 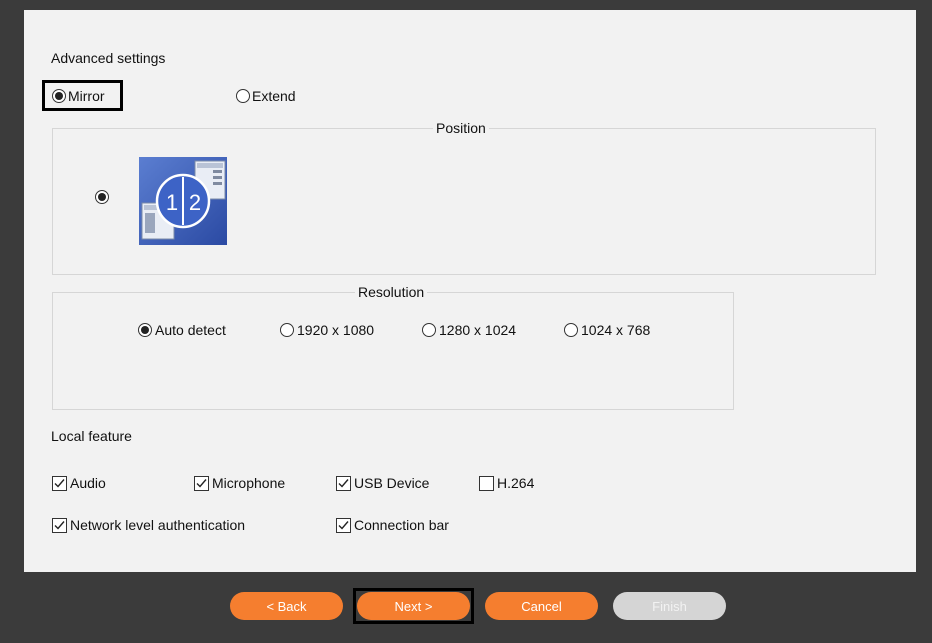 I want to click on h264-check-box, so click(x=486, y=483).